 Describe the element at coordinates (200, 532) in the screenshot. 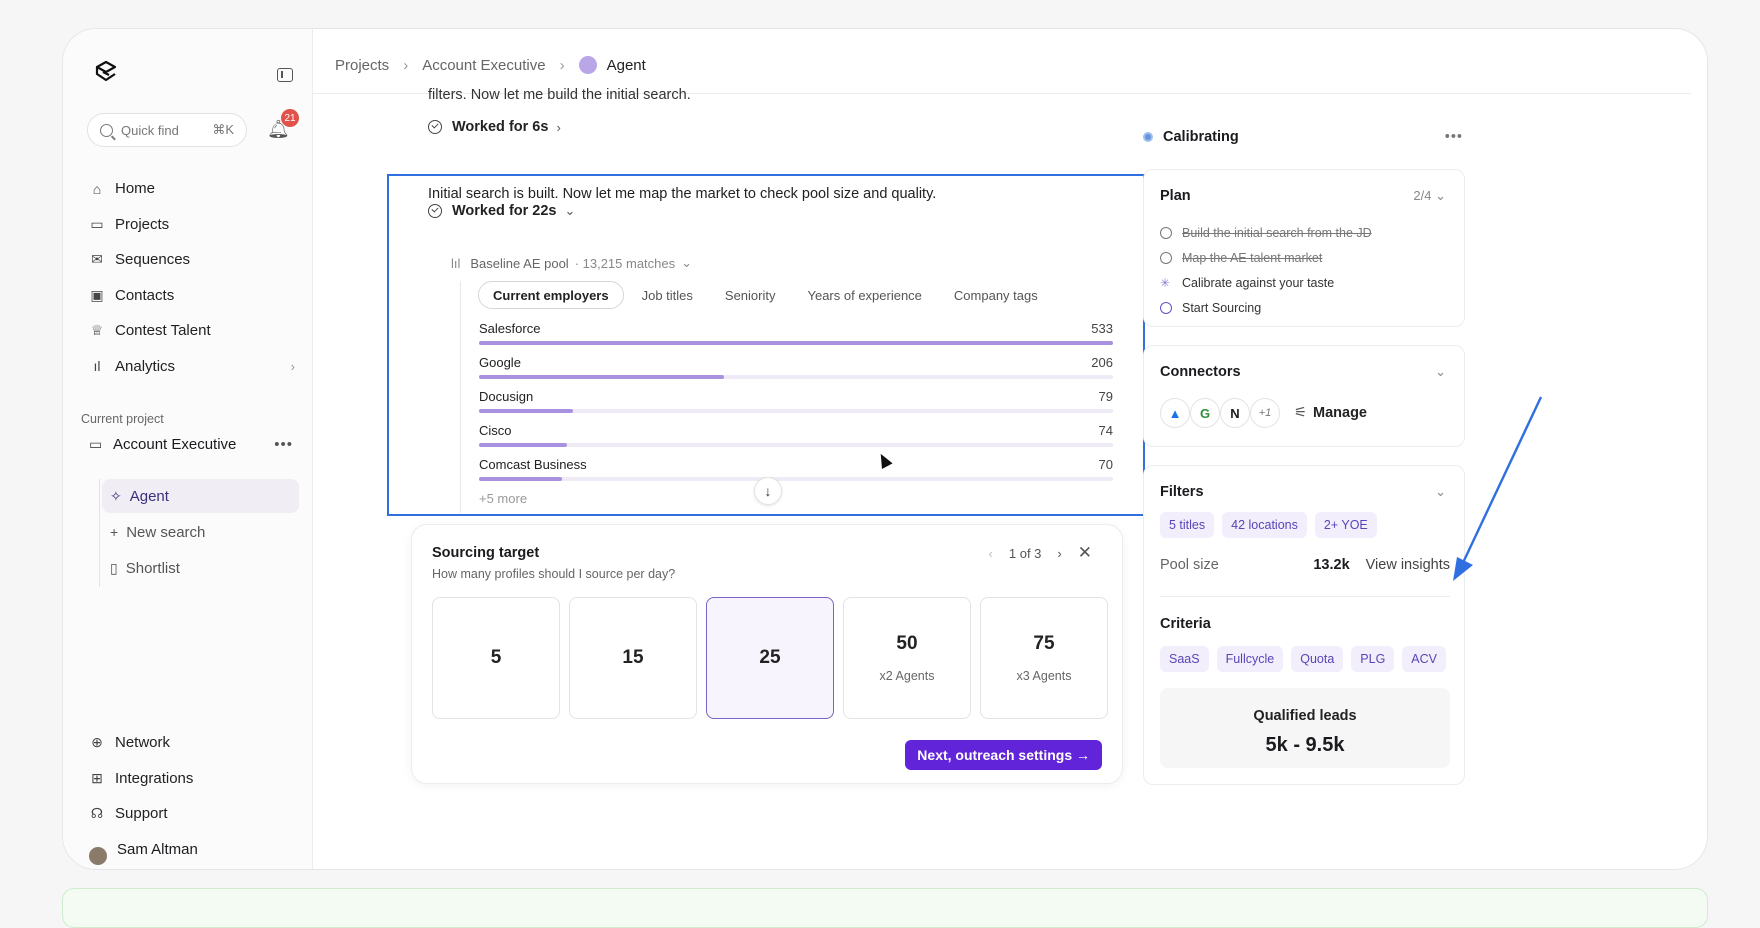

I see `subnav-new-search: + New search` at that location.